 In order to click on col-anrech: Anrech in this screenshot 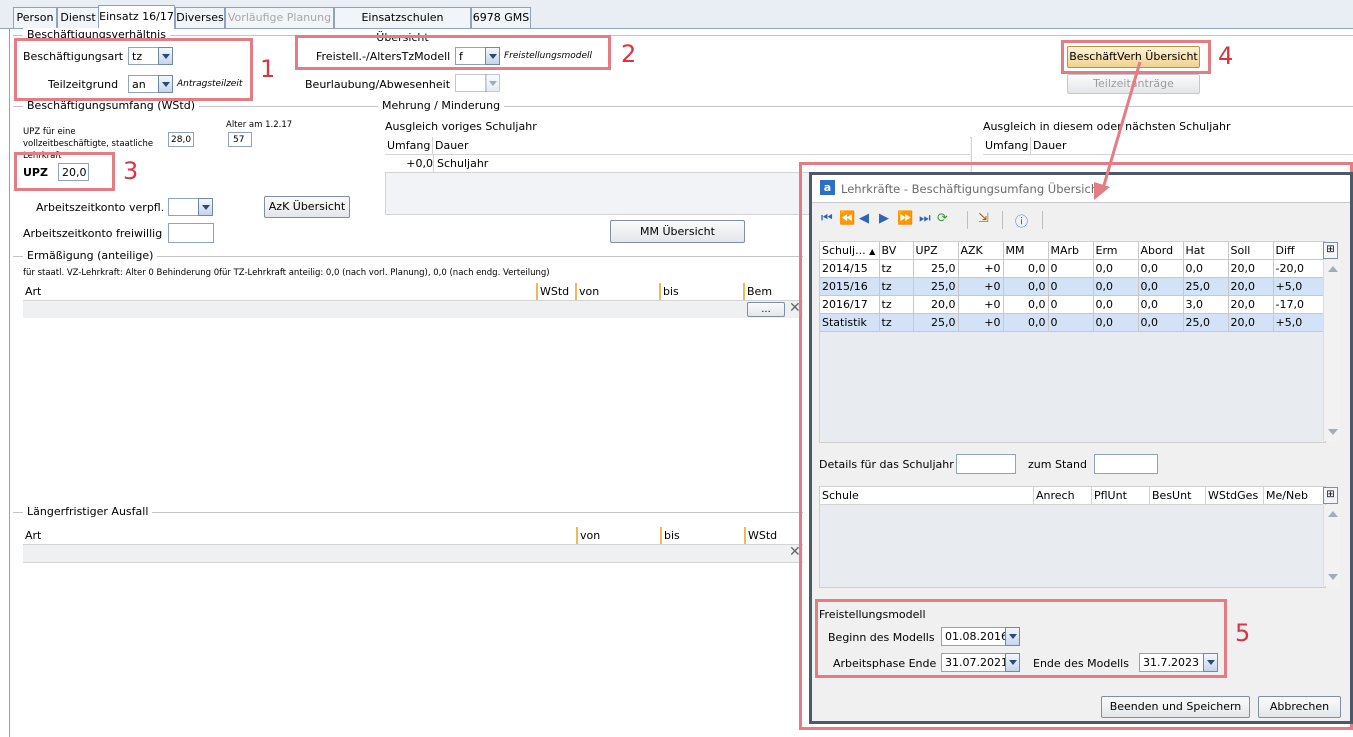, I will do `click(1063, 495)`.